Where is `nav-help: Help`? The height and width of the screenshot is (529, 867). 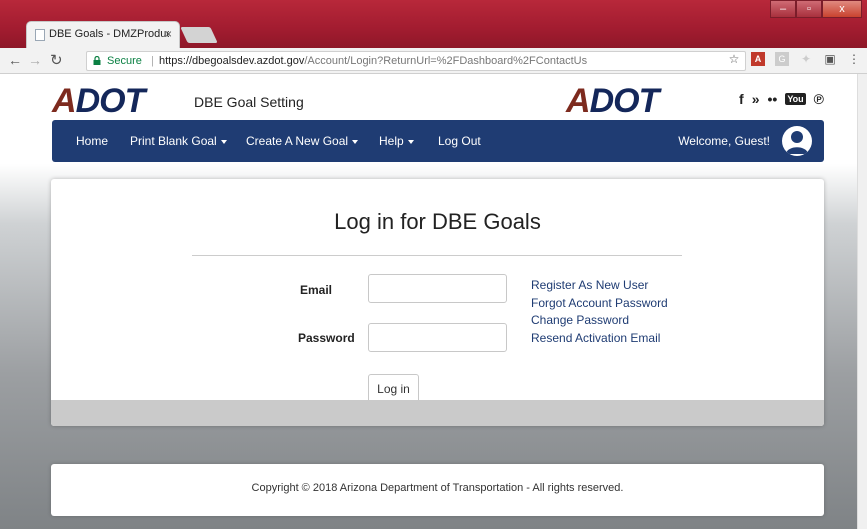
nav-help: Help is located at coordinates (396, 141).